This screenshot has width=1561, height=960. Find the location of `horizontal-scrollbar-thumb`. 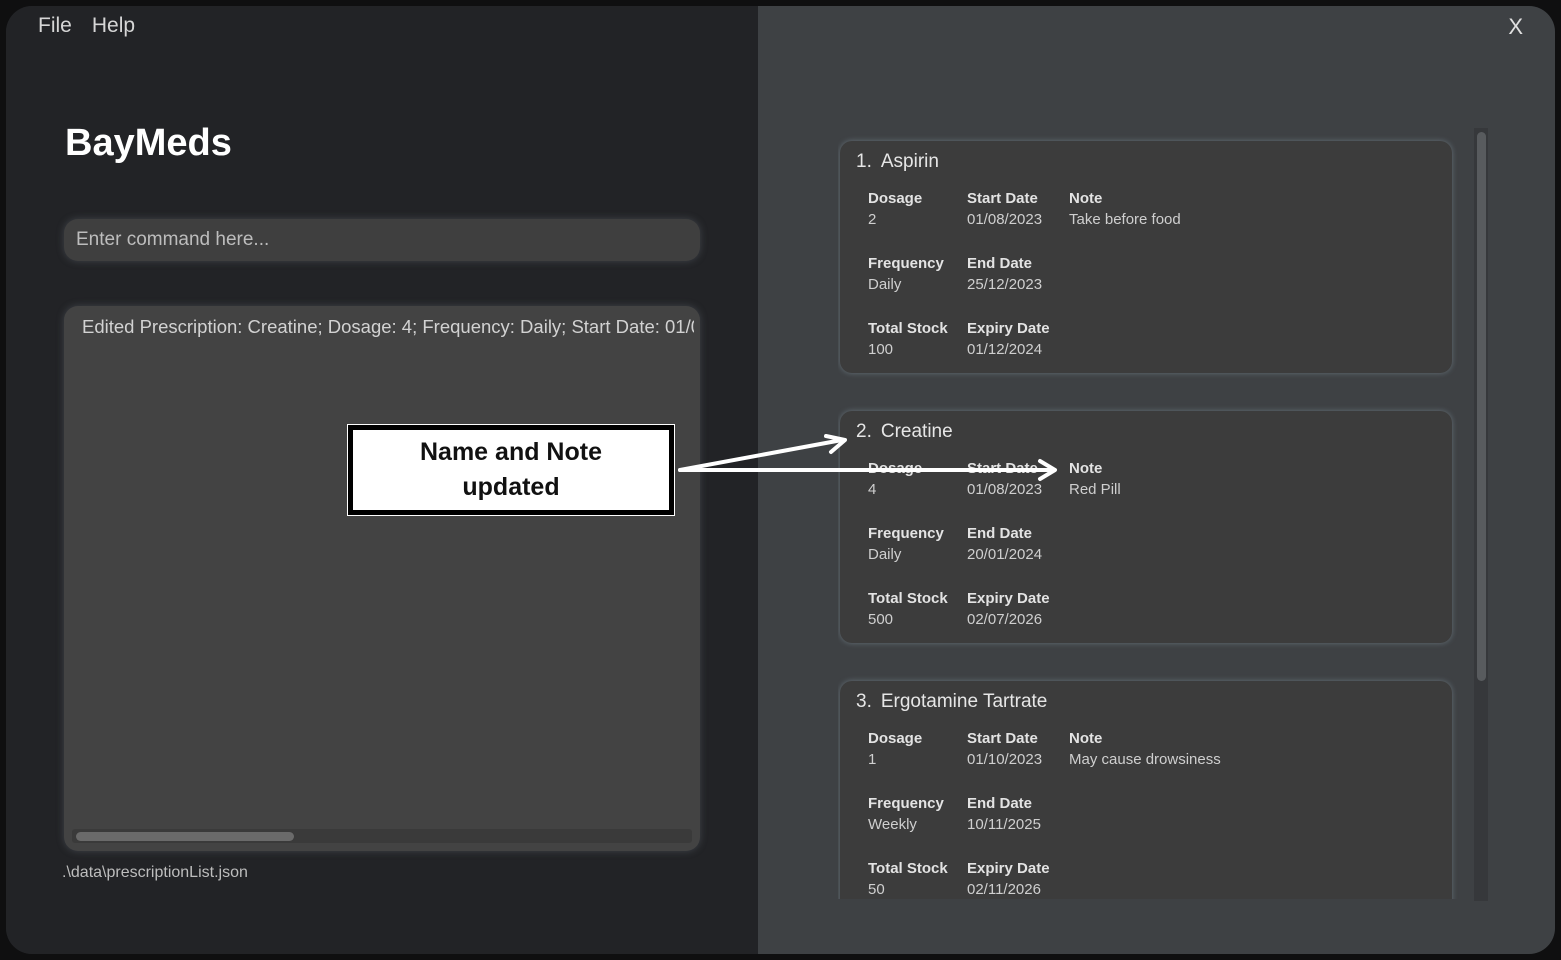

horizontal-scrollbar-thumb is located at coordinates (185, 836).